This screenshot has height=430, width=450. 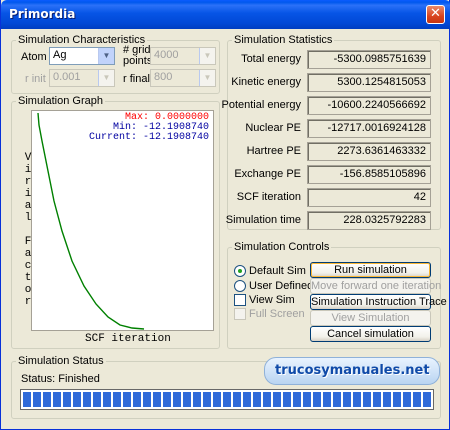 I want to click on y-axis-label-char: l, so click(x=28, y=218).